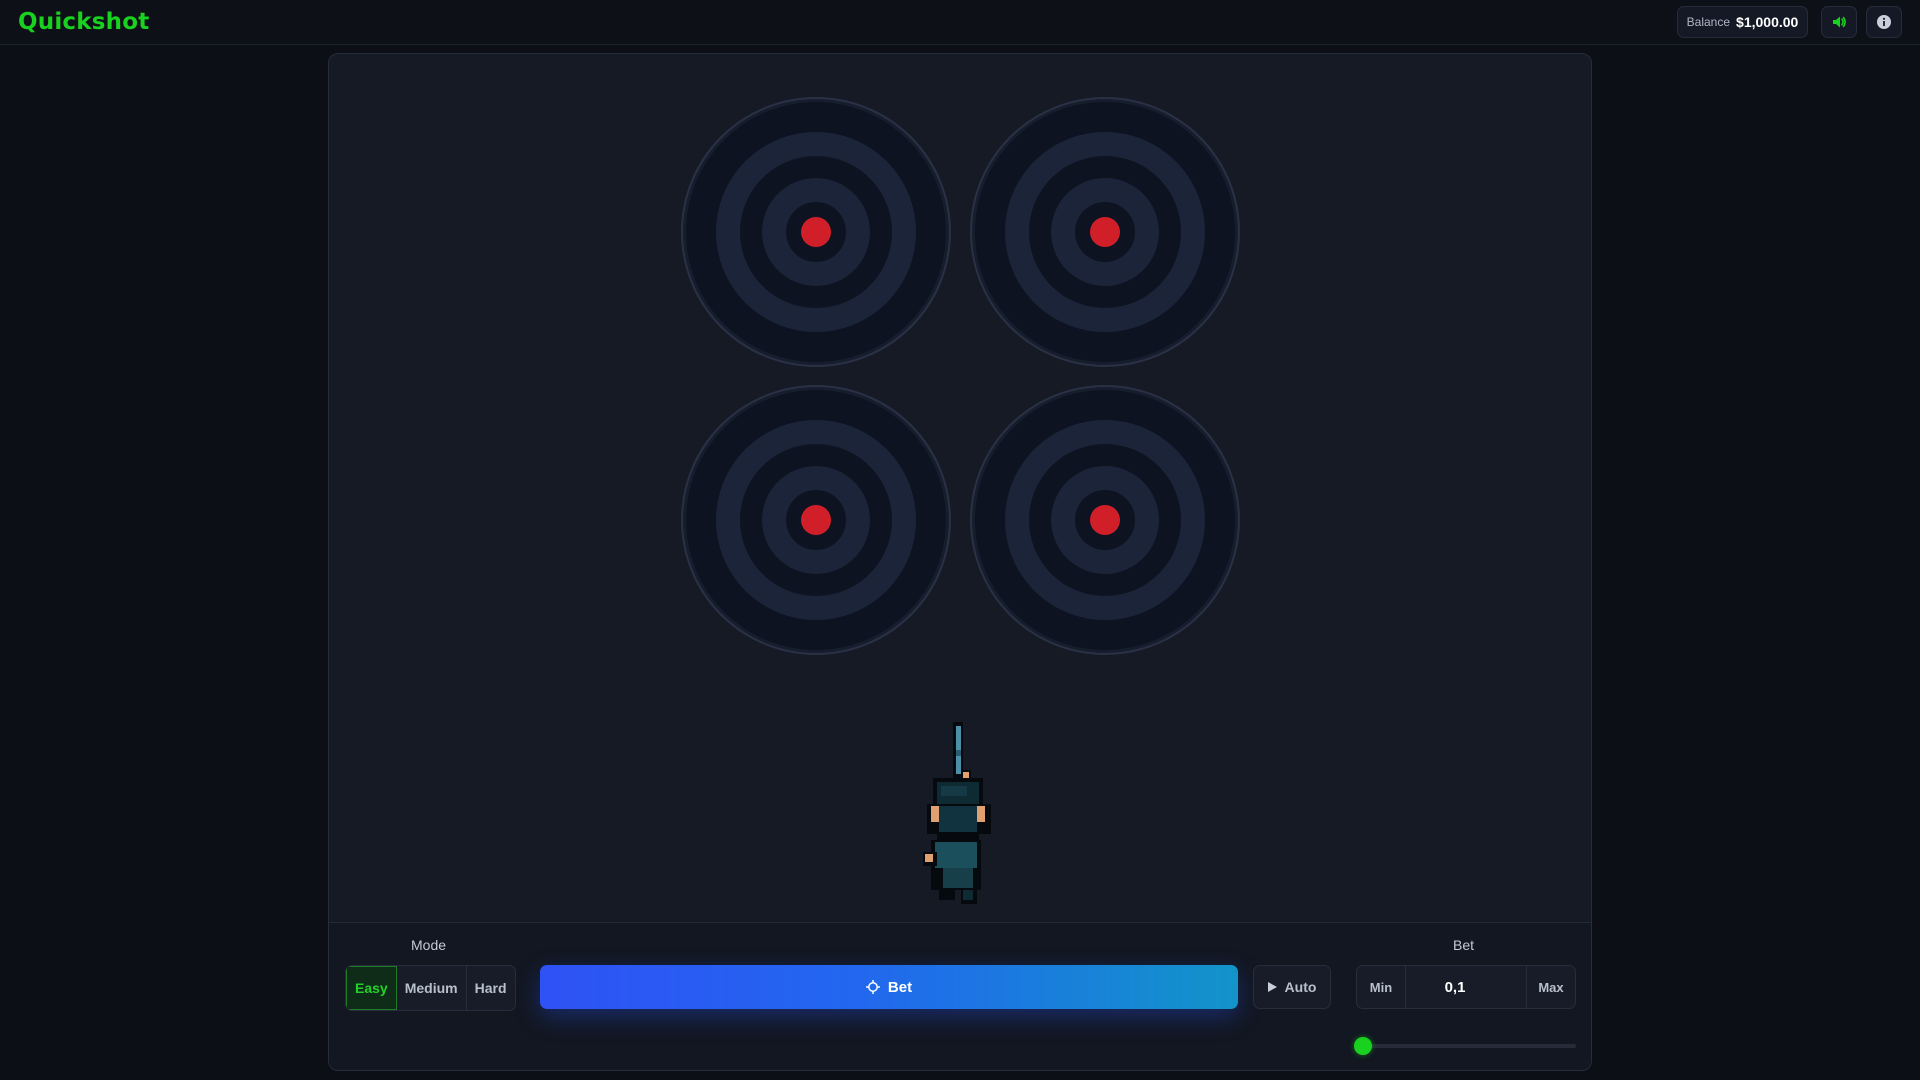  Describe the element at coordinates (429, 945) in the screenshot. I see `mode-label: Mode` at that location.